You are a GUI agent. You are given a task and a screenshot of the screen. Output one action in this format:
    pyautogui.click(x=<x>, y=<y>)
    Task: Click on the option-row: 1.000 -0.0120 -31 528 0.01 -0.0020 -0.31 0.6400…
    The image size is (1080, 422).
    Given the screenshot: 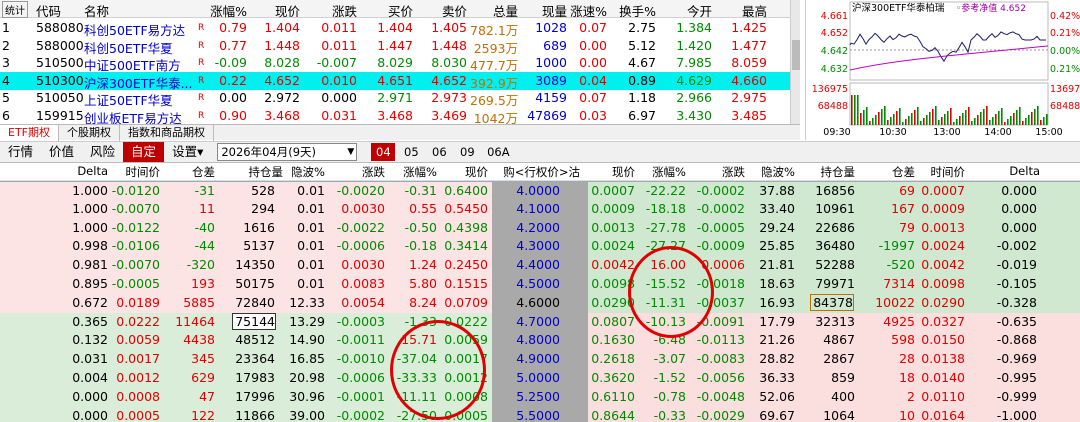 What is the action you would take?
    pyautogui.click(x=540, y=190)
    